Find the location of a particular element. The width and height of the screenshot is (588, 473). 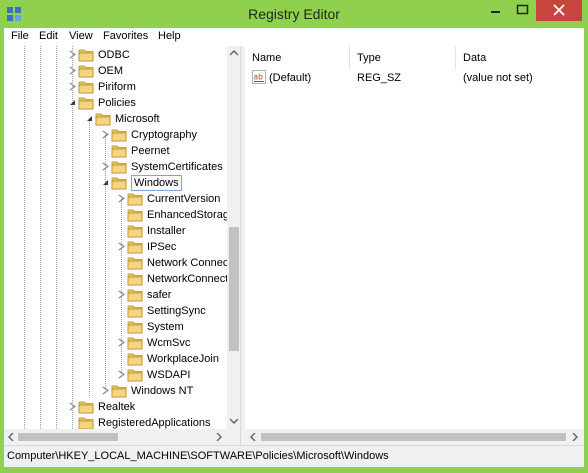

tree-item-label: SettingSync is located at coordinates (176, 311).